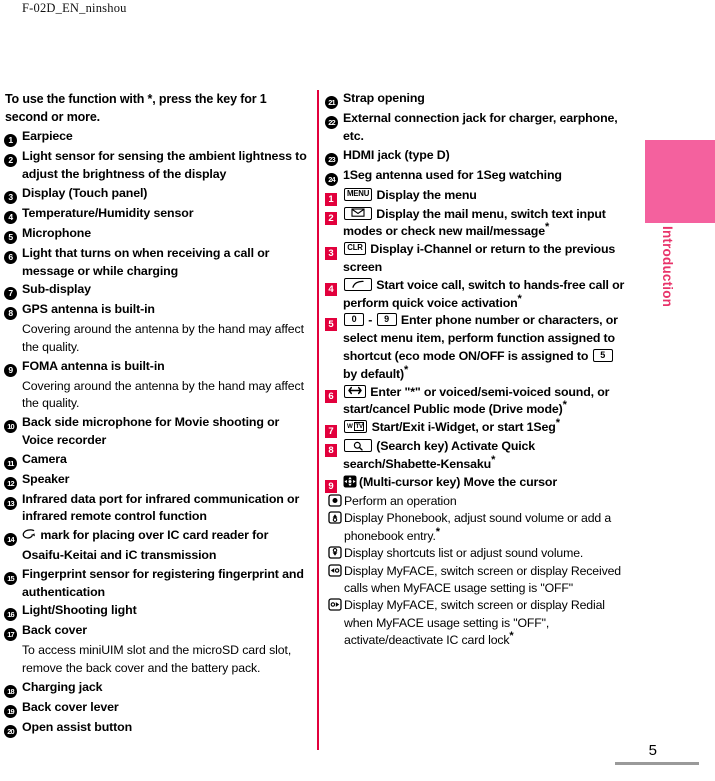 The image size is (715, 781). I want to click on sub-key-item: Perform an operation, so click(476, 501).